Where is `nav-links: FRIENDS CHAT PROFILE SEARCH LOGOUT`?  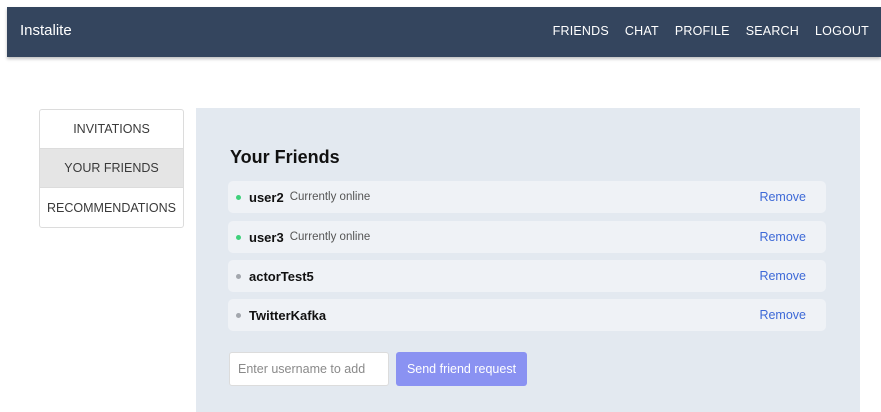 nav-links: FRIENDS CHAT PROFILE SEARCH LOGOUT is located at coordinates (711, 31).